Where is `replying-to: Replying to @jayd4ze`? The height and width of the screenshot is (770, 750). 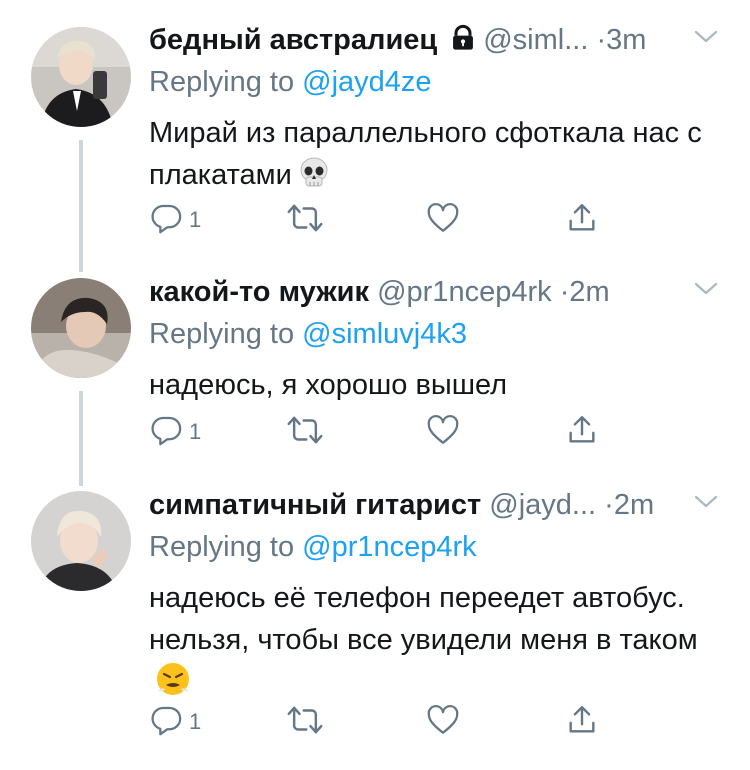
replying-to: Replying to @jayd4ze is located at coordinates (290, 82).